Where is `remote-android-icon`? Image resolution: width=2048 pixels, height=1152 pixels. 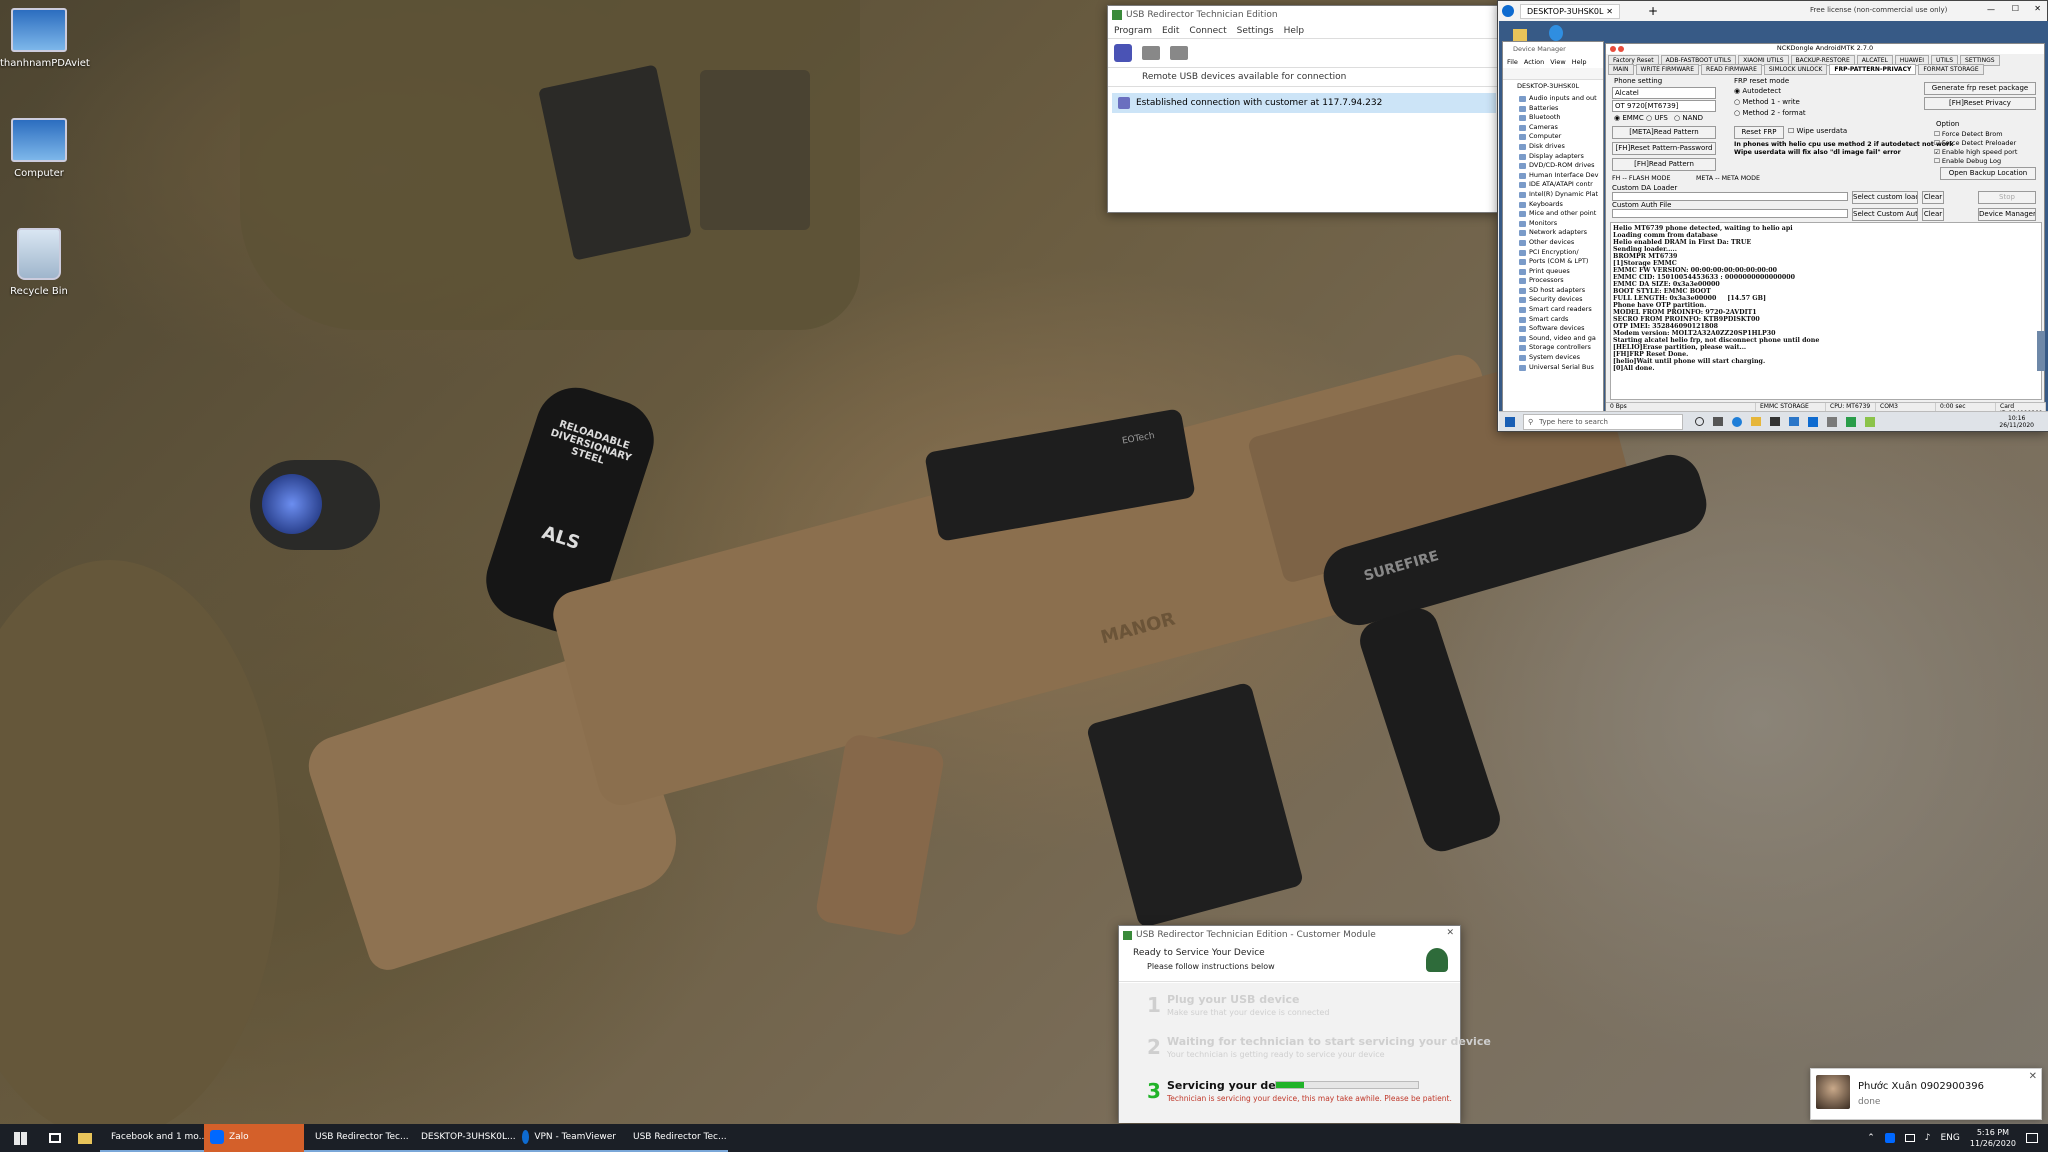
remote-android-icon is located at coordinates (1870, 421).